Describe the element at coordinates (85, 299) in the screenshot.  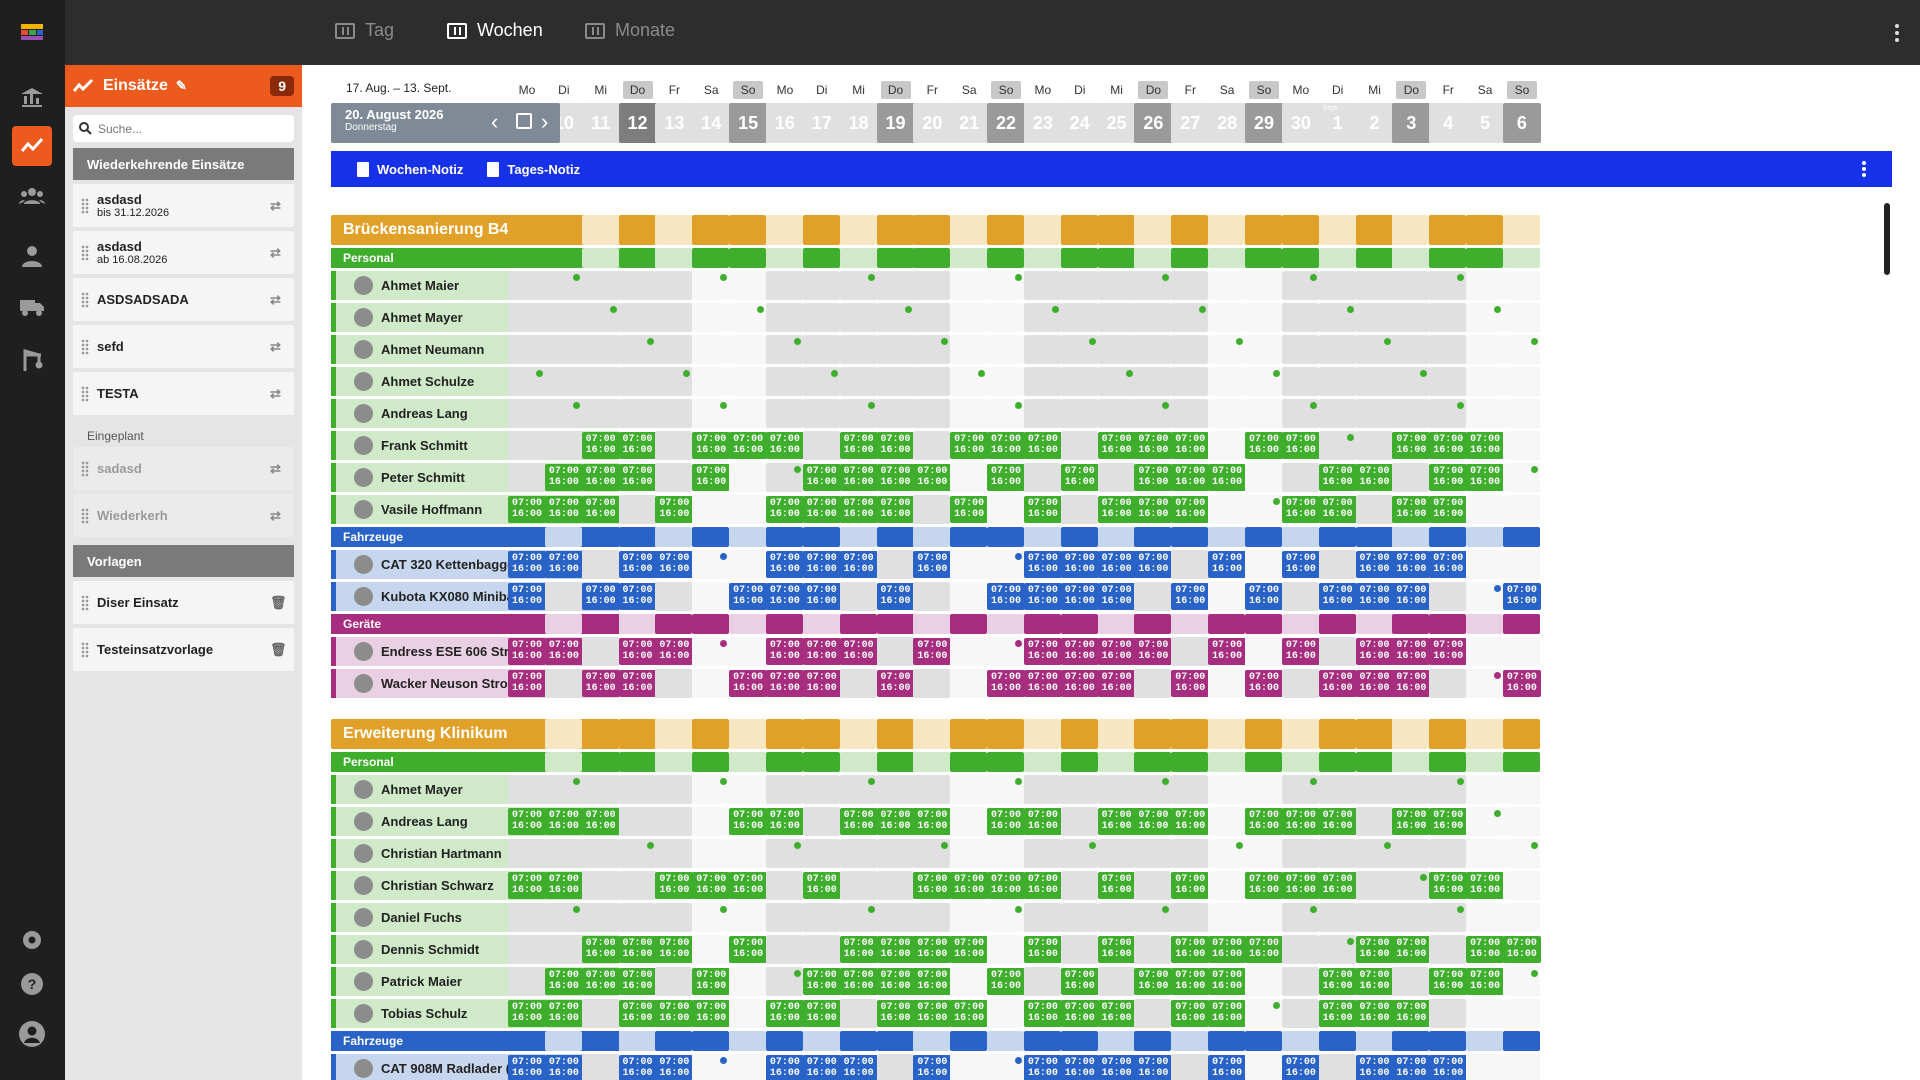
I see `drag-handle-icon` at that location.